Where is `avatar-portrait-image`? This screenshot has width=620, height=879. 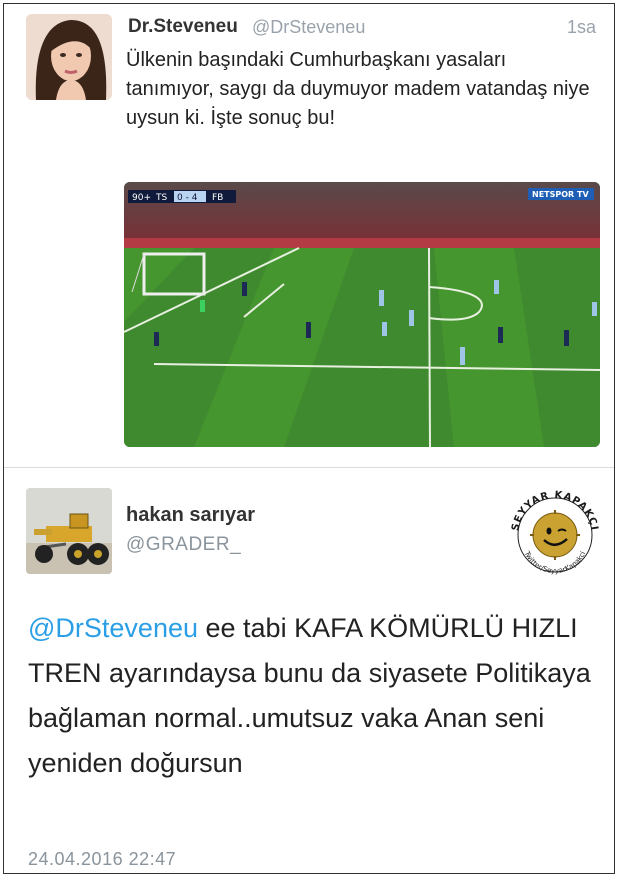 avatar-portrait-image is located at coordinates (69, 57).